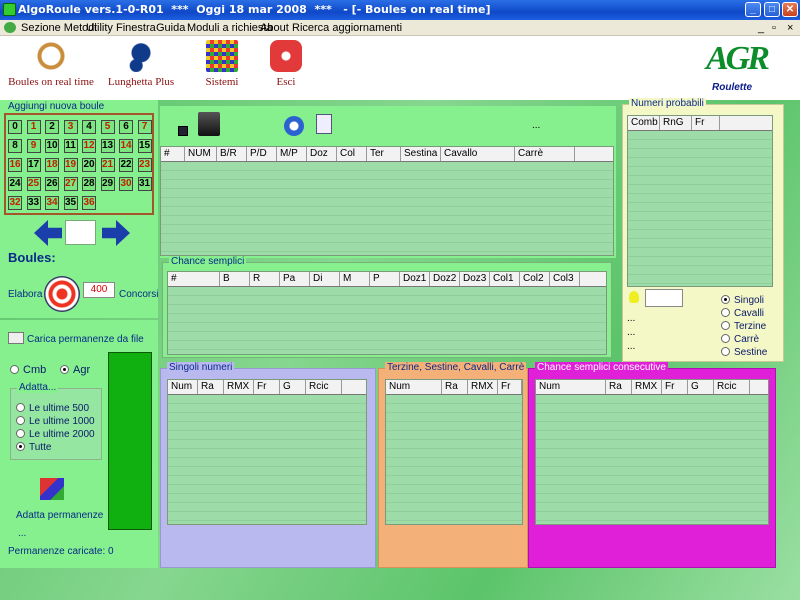  Describe the element at coordinates (52, 127) in the screenshot. I see `number-button-2: 2` at that location.